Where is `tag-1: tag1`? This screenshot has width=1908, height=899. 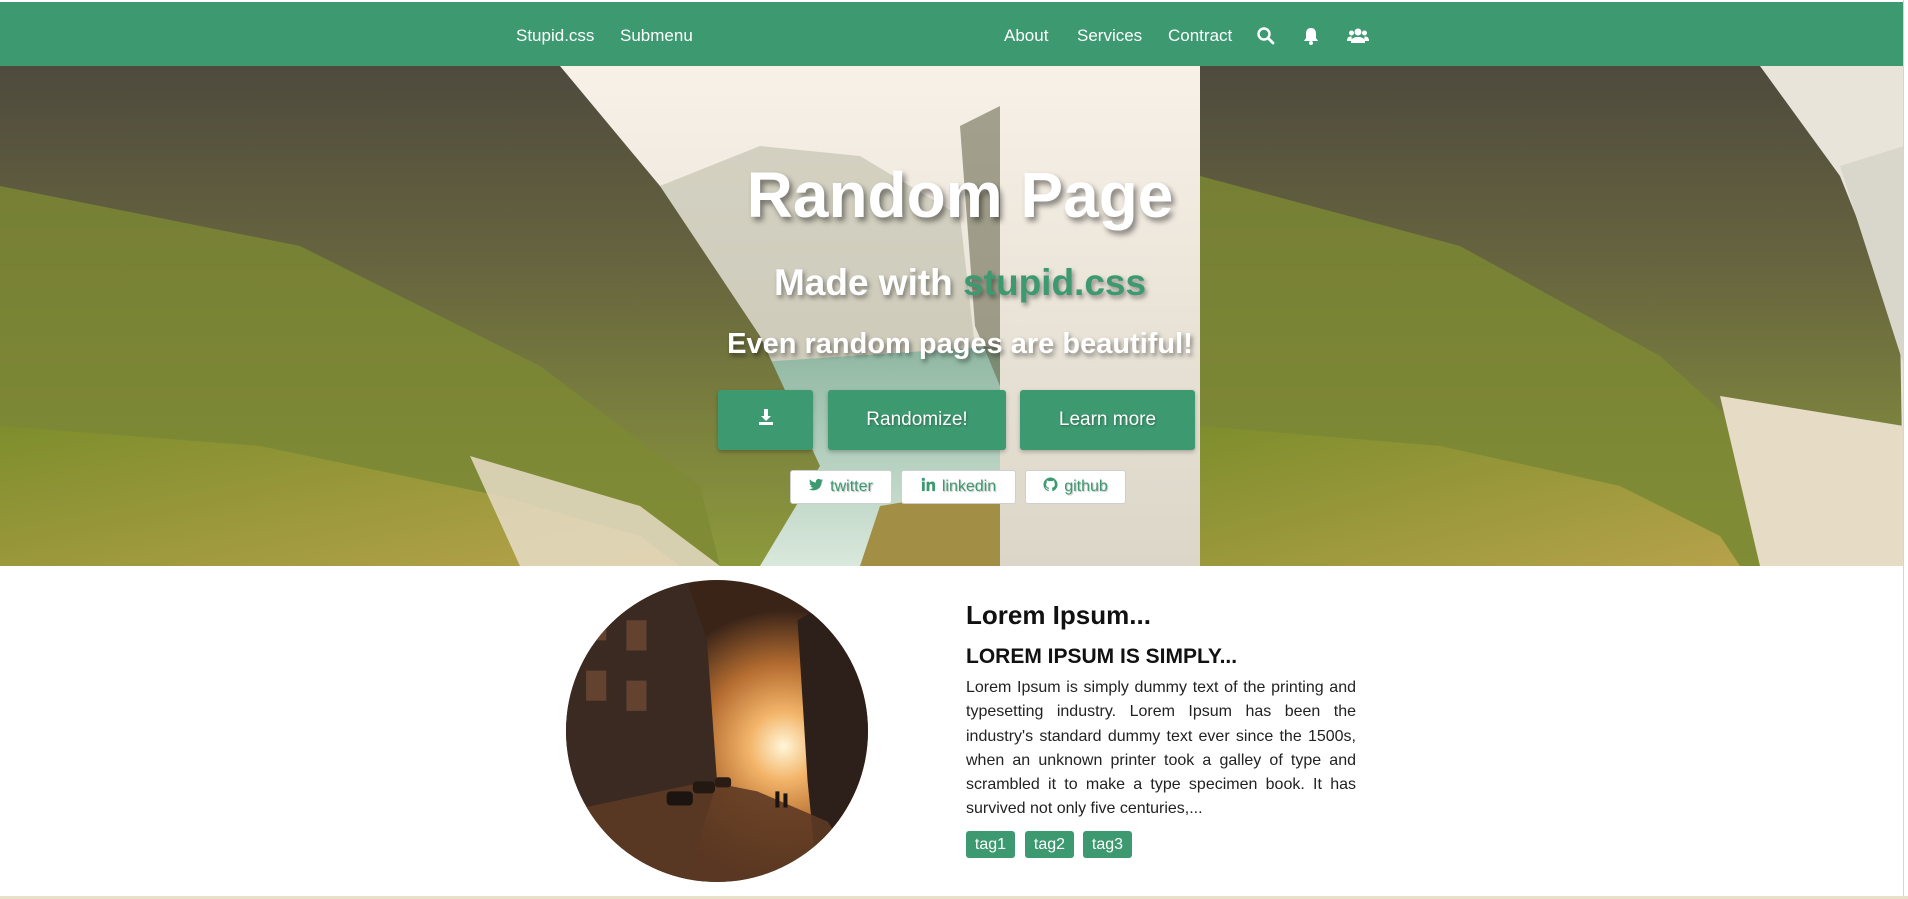 tag-1: tag1 is located at coordinates (990, 844).